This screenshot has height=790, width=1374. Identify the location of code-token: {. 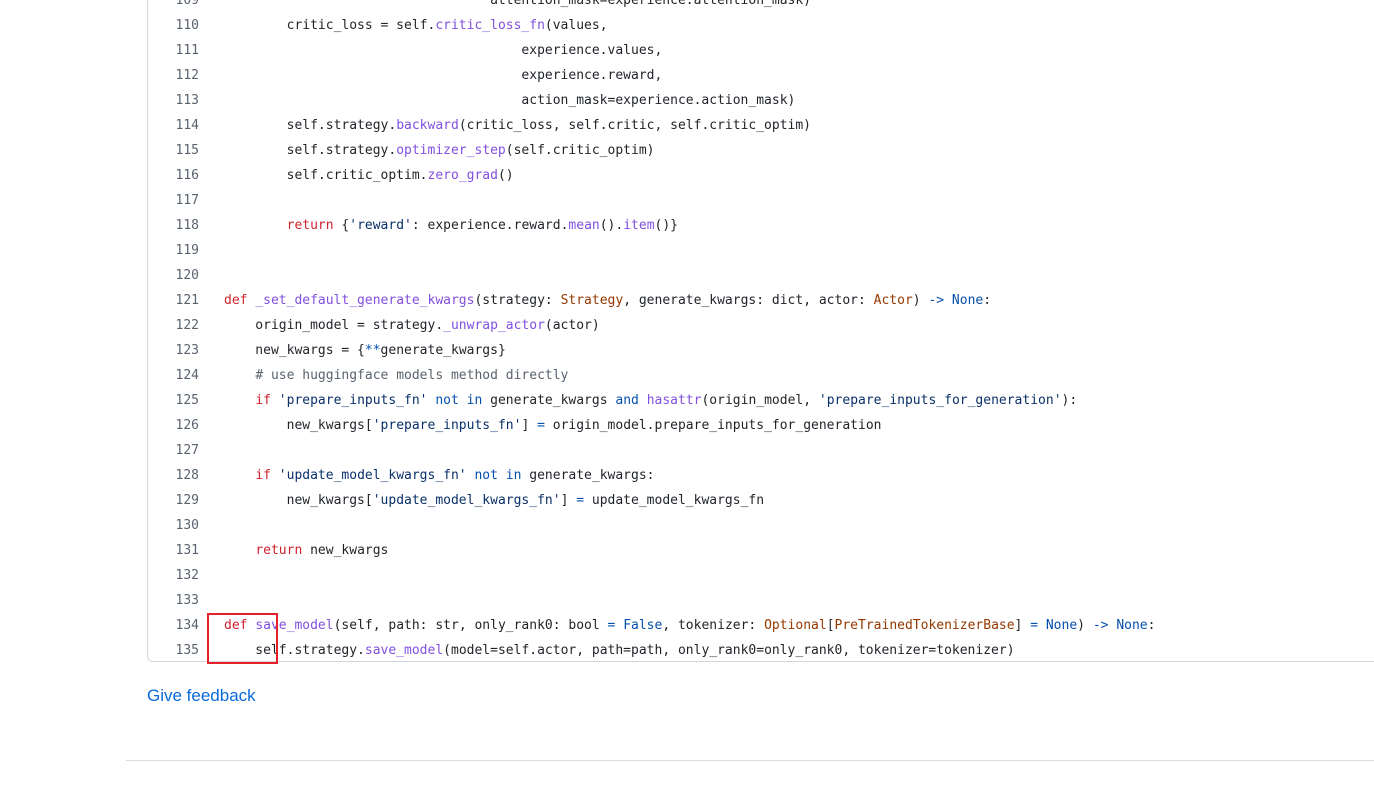
(341, 225).